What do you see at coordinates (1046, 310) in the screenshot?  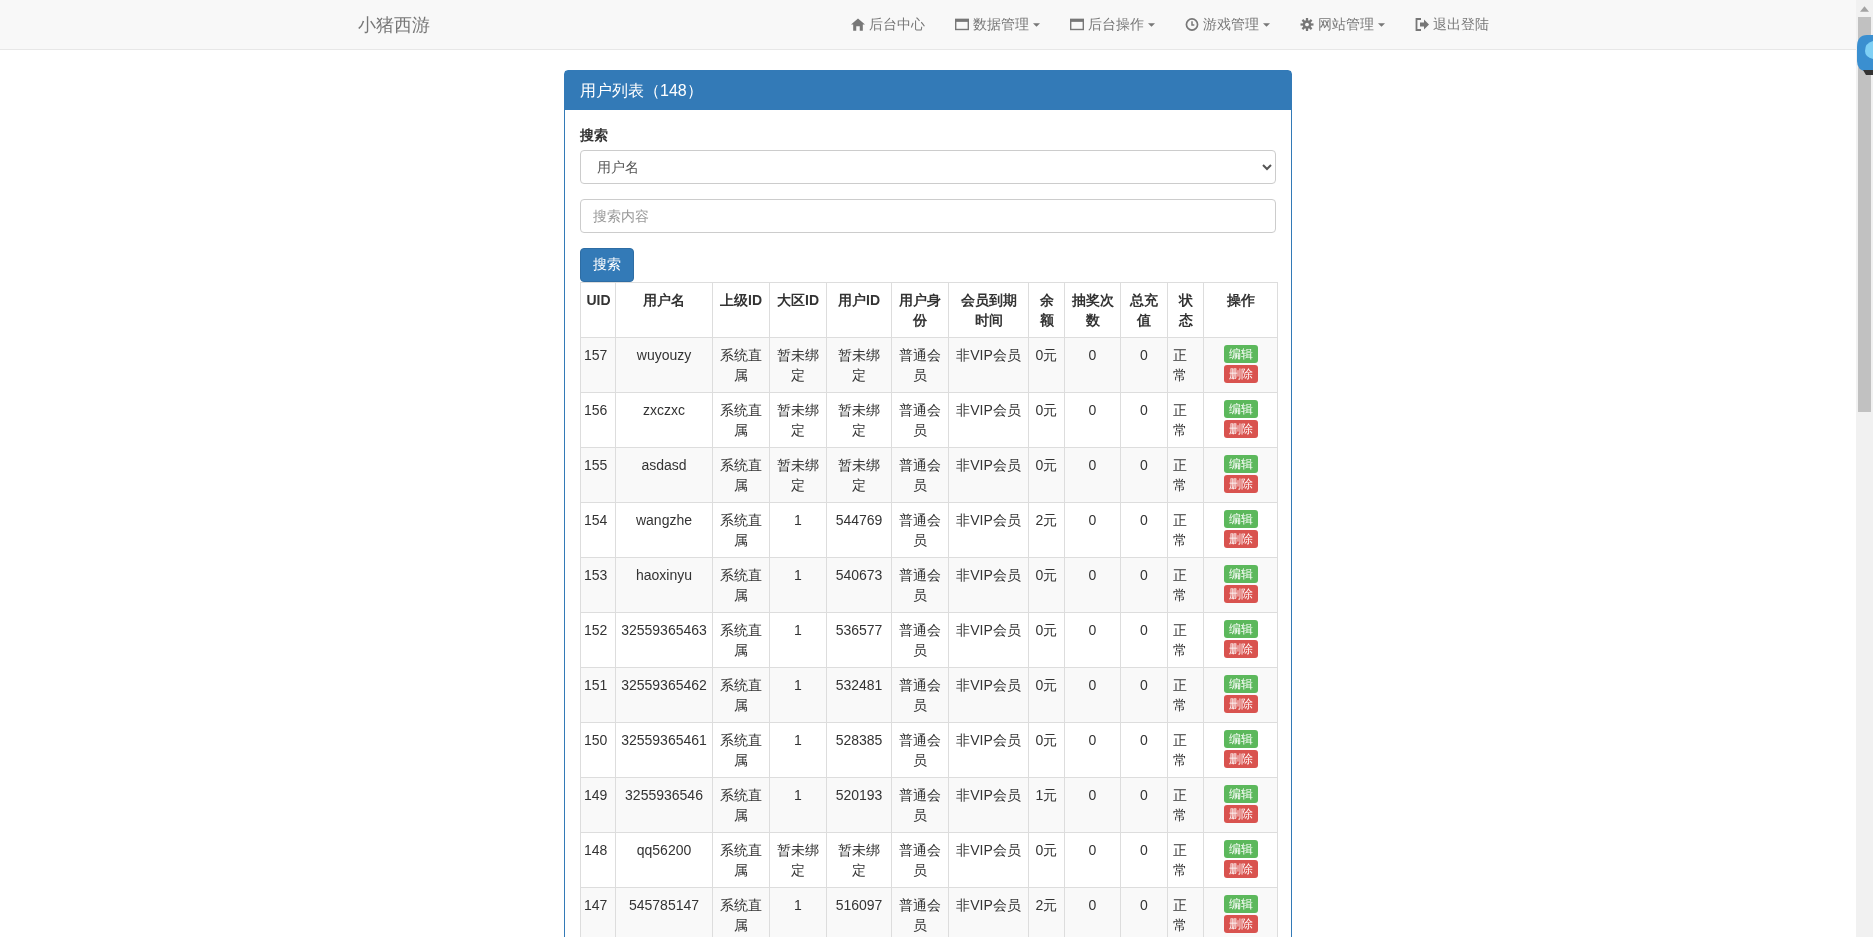 I see `column-header: 余额` at bounding box center [1046, 310].